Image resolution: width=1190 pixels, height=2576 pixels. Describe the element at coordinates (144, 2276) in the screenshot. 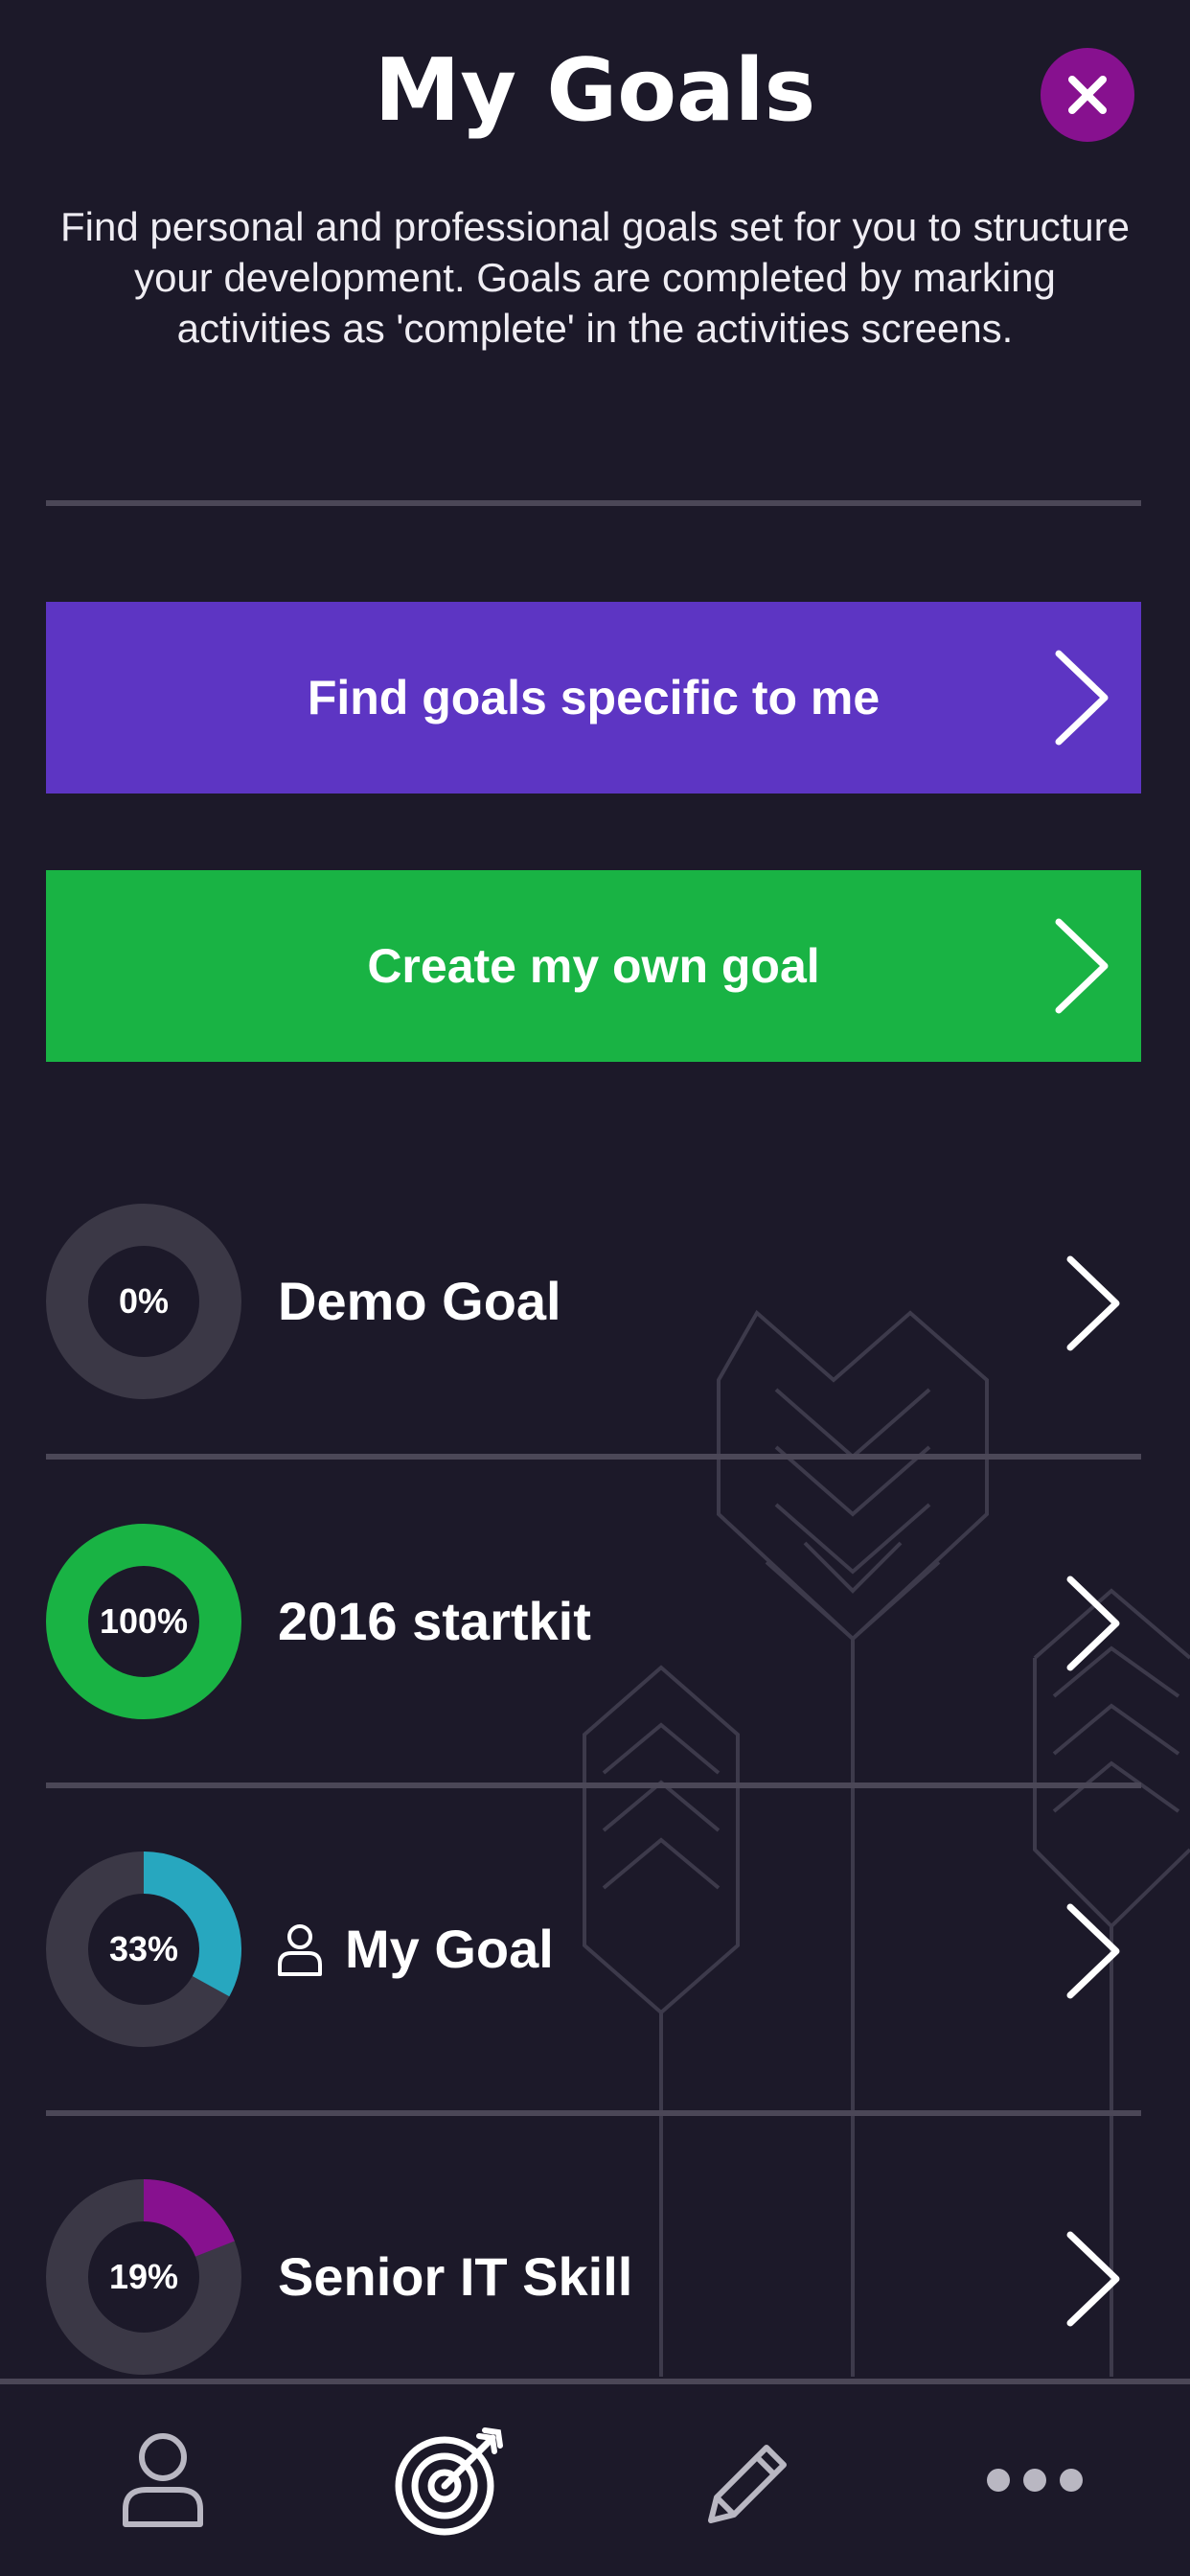

I see `progress-percent: 19%` at that location.